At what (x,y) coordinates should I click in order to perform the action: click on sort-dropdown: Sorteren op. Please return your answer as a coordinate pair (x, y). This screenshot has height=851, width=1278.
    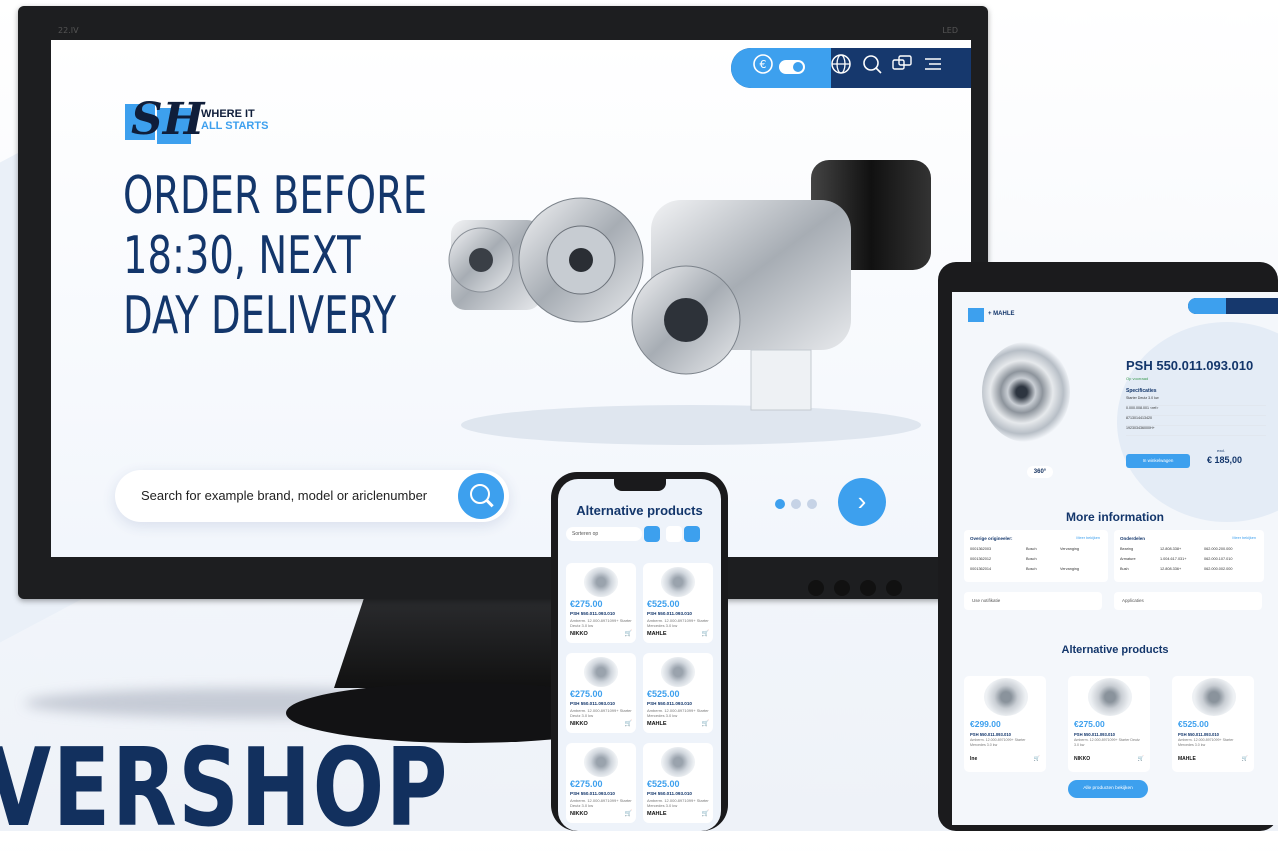
    Looking at the image, I should click on (604, 534).